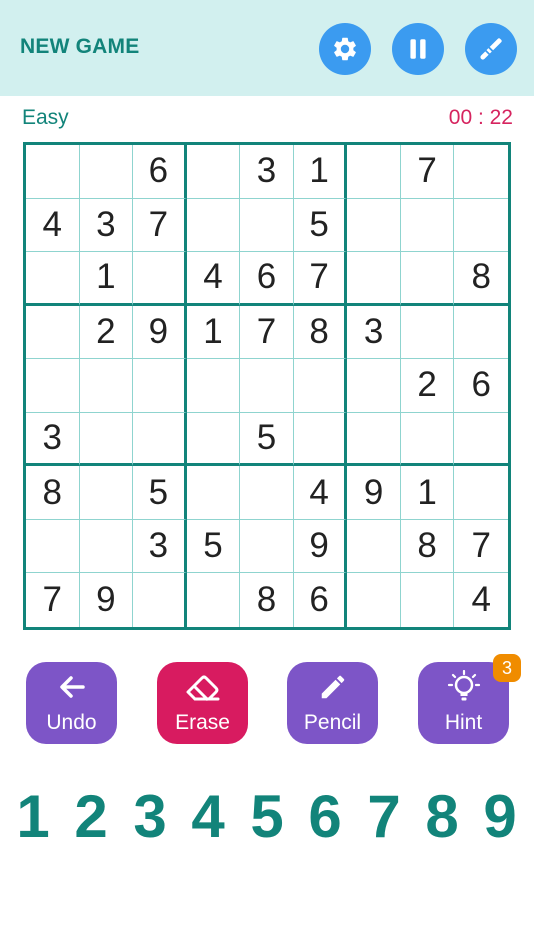 Image resolution: width=534 pixels, height=950 pixels. Describe the element at coordinates (79, 47) in the screenshot. I see `new-game-button: NEW GAME` at that location.